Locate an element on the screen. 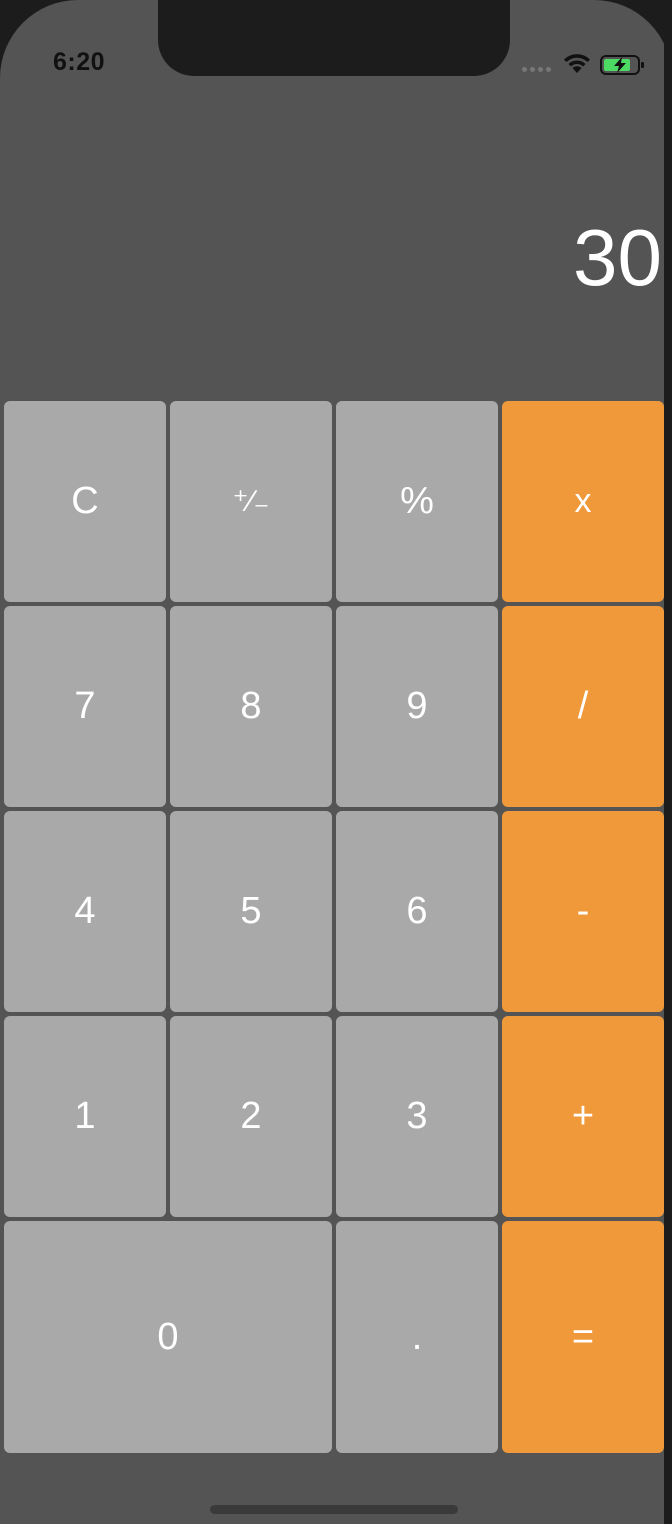 Image resolution: width=672 pixels, height=1524 pixels. digit-7-button: 7 is located at coordinates (85, 706).